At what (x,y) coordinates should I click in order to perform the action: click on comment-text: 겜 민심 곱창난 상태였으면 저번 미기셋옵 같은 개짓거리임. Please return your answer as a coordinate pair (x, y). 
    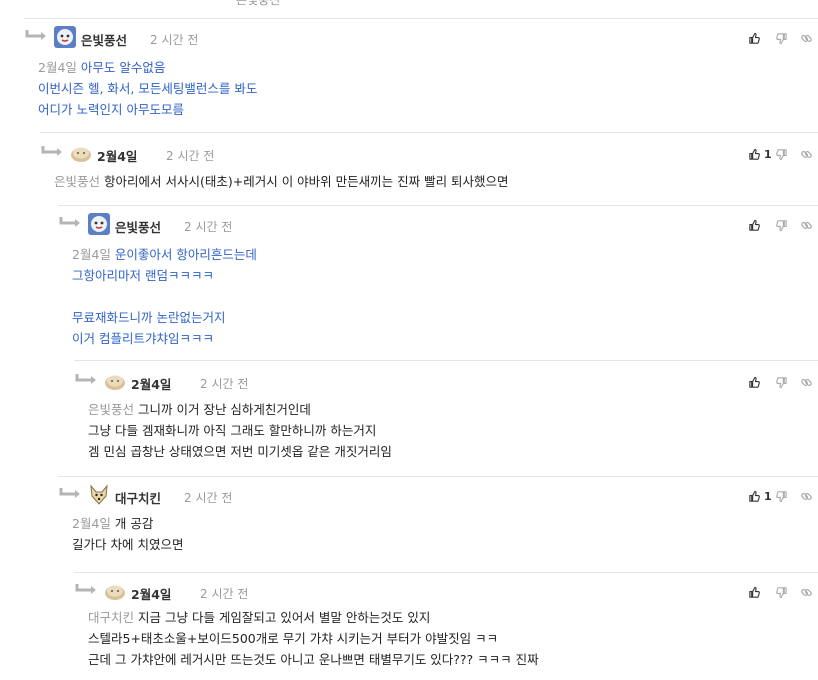
    Looking at the image, I should click on (240, 451).